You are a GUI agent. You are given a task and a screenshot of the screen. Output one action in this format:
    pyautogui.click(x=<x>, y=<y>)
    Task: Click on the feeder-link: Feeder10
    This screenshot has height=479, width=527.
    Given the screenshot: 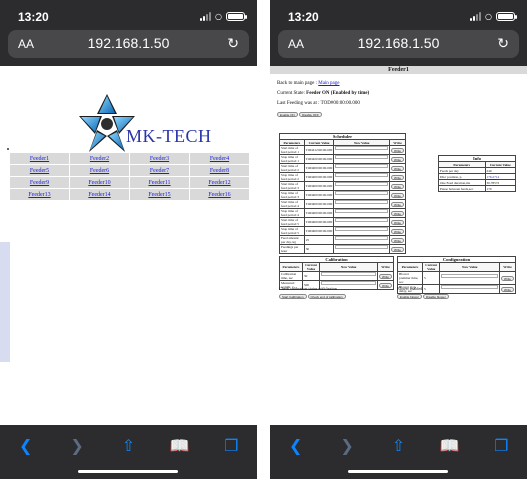 What is the action you would take?
    pyautogui.click(x=99, y=183)
    